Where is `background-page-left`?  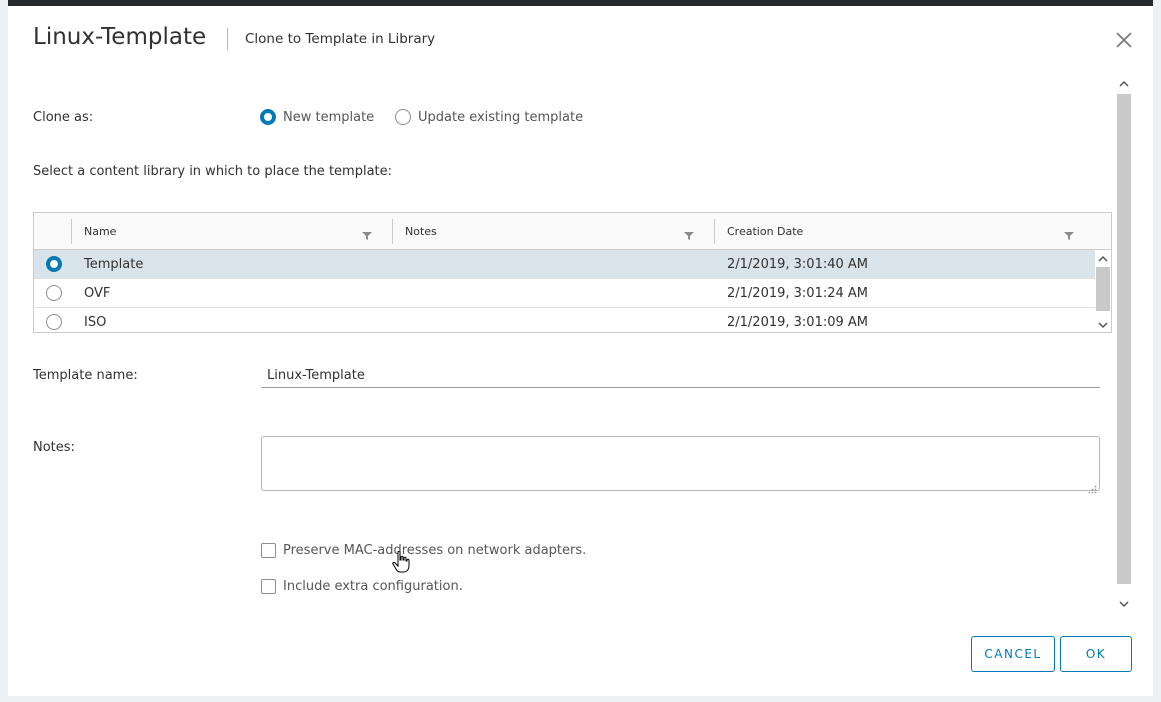 background-page-left is located at coordinates (4, 351).